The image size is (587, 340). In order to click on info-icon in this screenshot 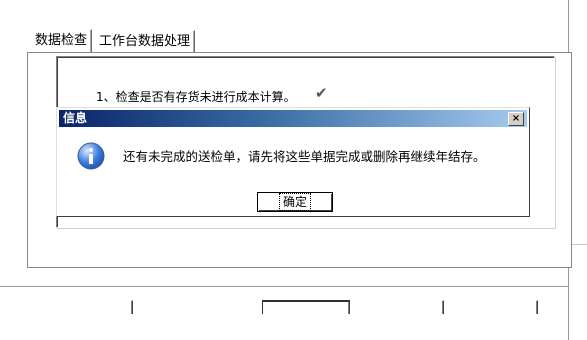, I will do `click(91, 156)`.